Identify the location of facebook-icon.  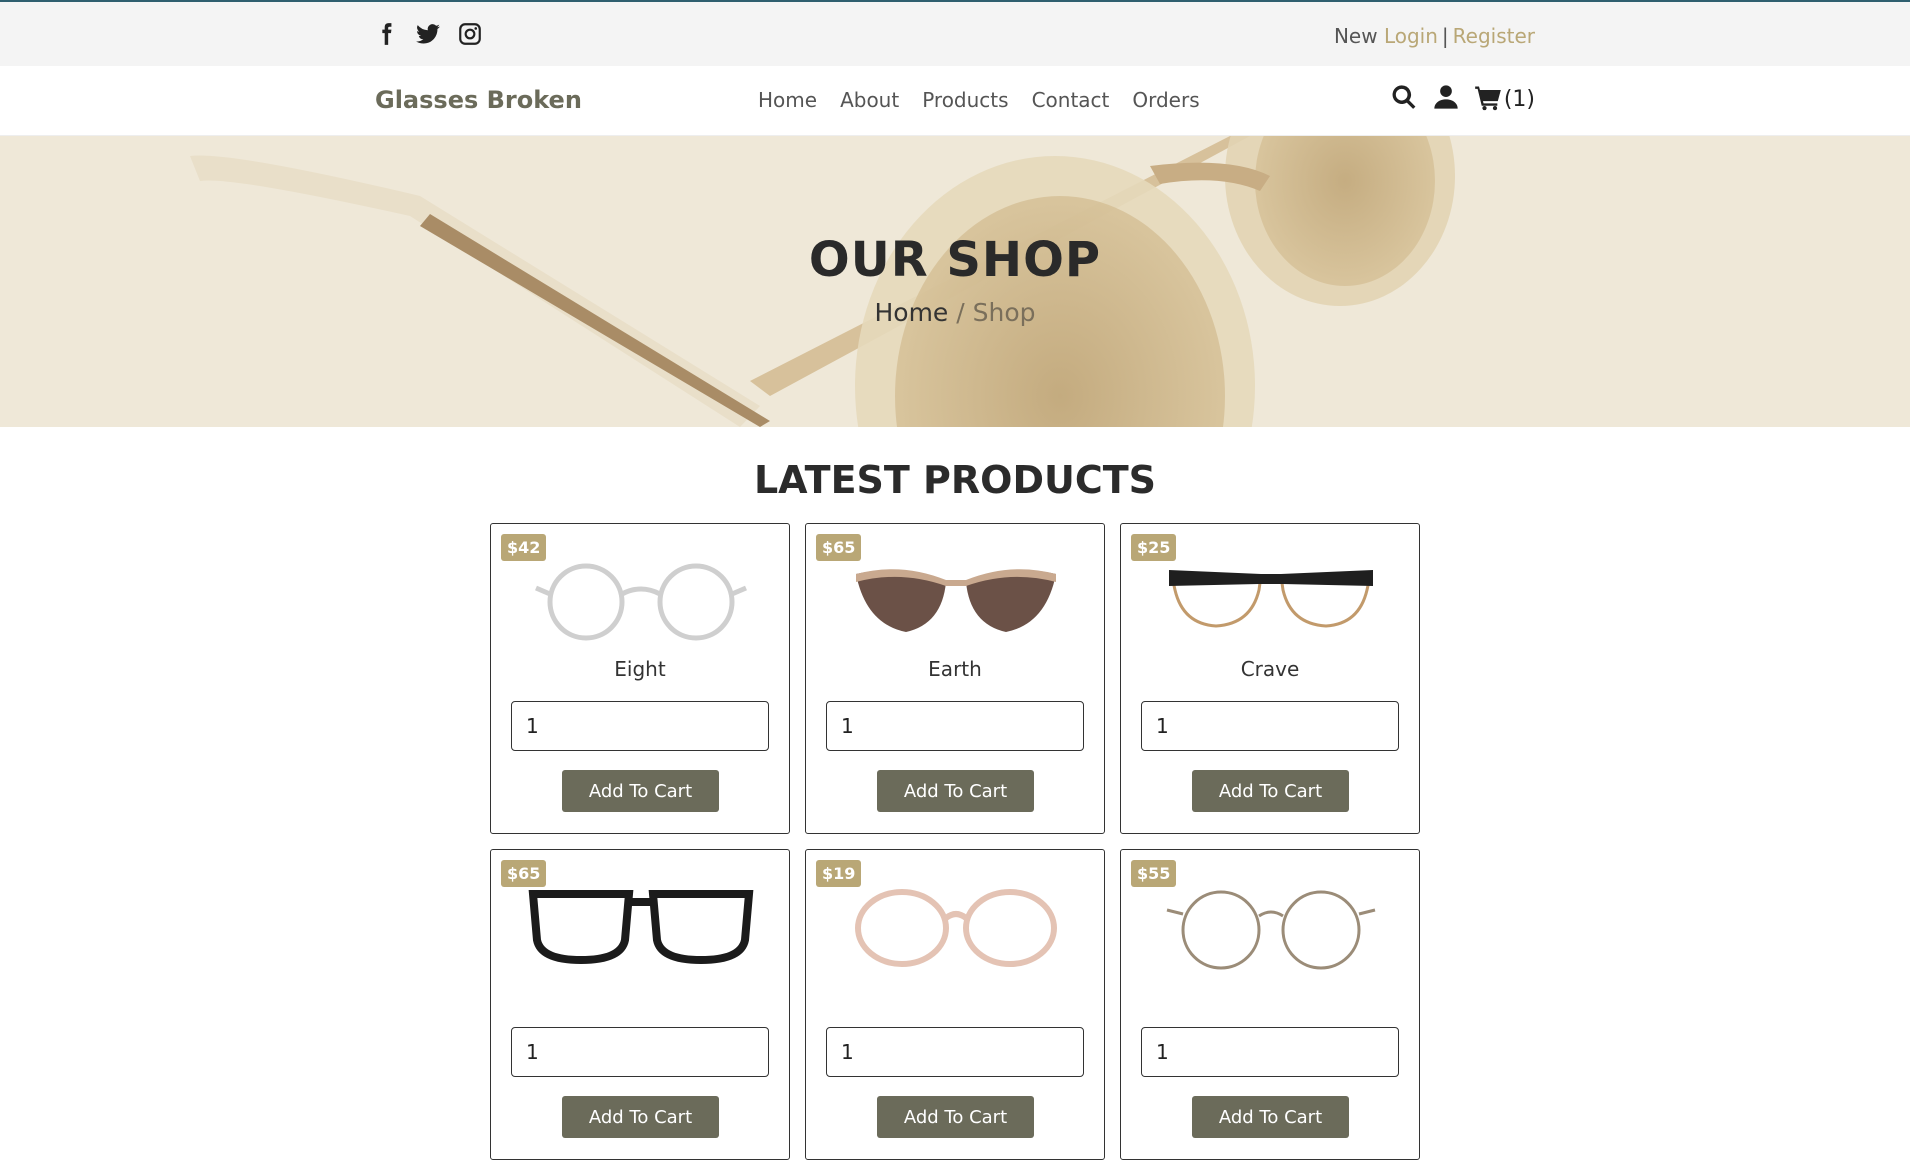
(386, 34).